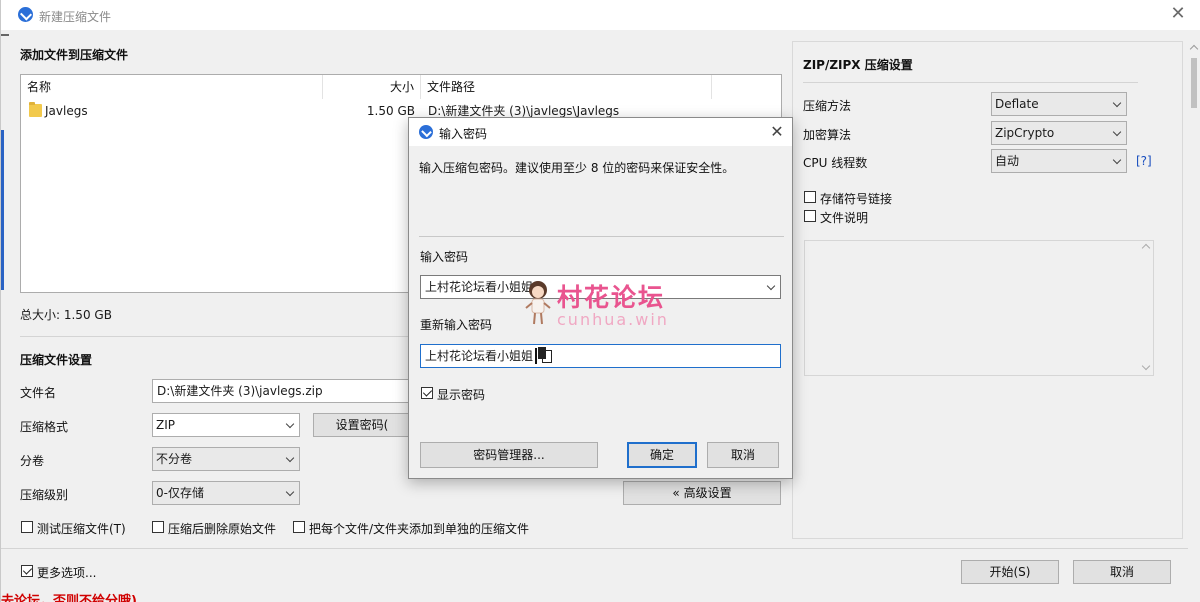  What do you see at coordinates (1059, 161) in the screenshot?
I see `threads-select: 自动` at bounding box center [1059, 161].